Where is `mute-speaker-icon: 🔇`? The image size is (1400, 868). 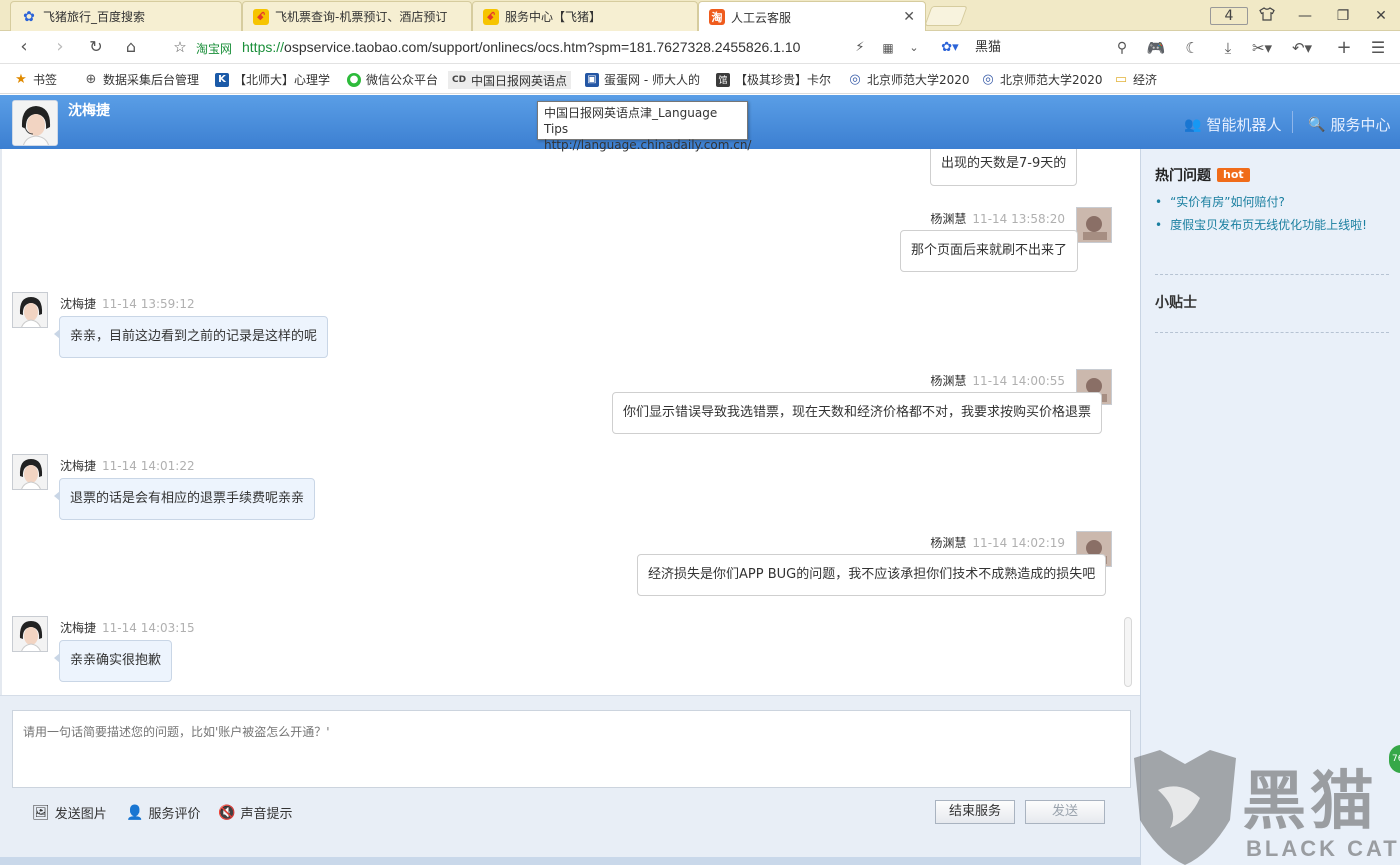 mute-speaker-icon: 🔇 is located at coordinates (227, 812).